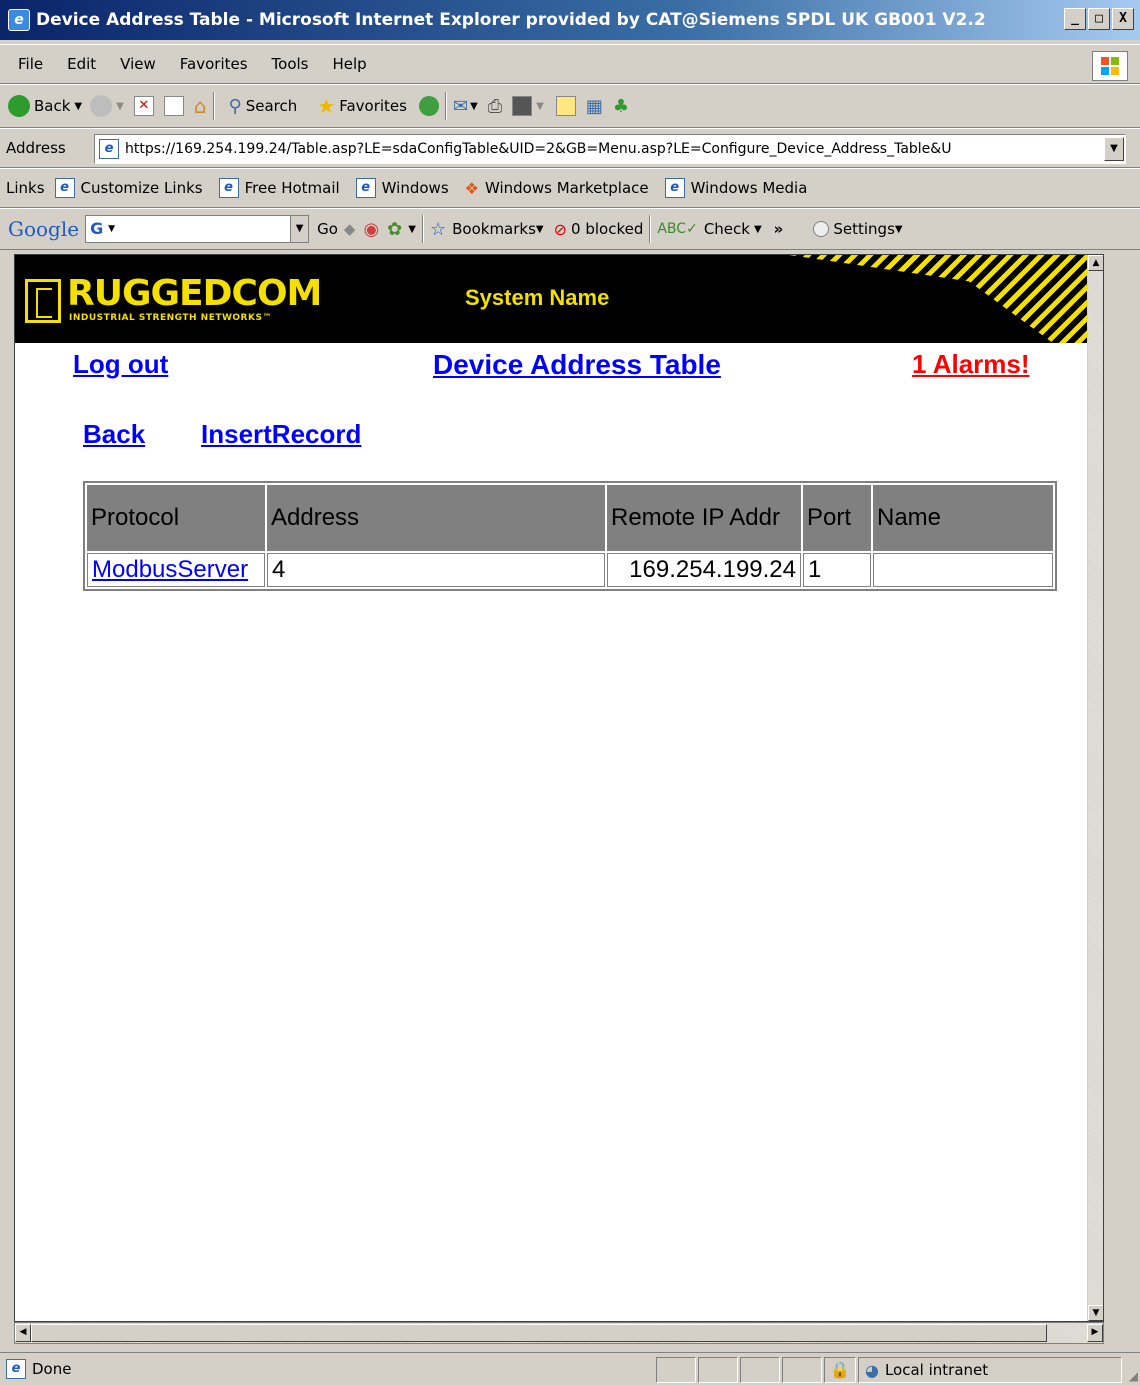 This screenshot has height=1385, width=1140. What do you see at coordinates (326, 106) in the screenshot?
I see `star-icon: ★` at bounding box center [326, 106].